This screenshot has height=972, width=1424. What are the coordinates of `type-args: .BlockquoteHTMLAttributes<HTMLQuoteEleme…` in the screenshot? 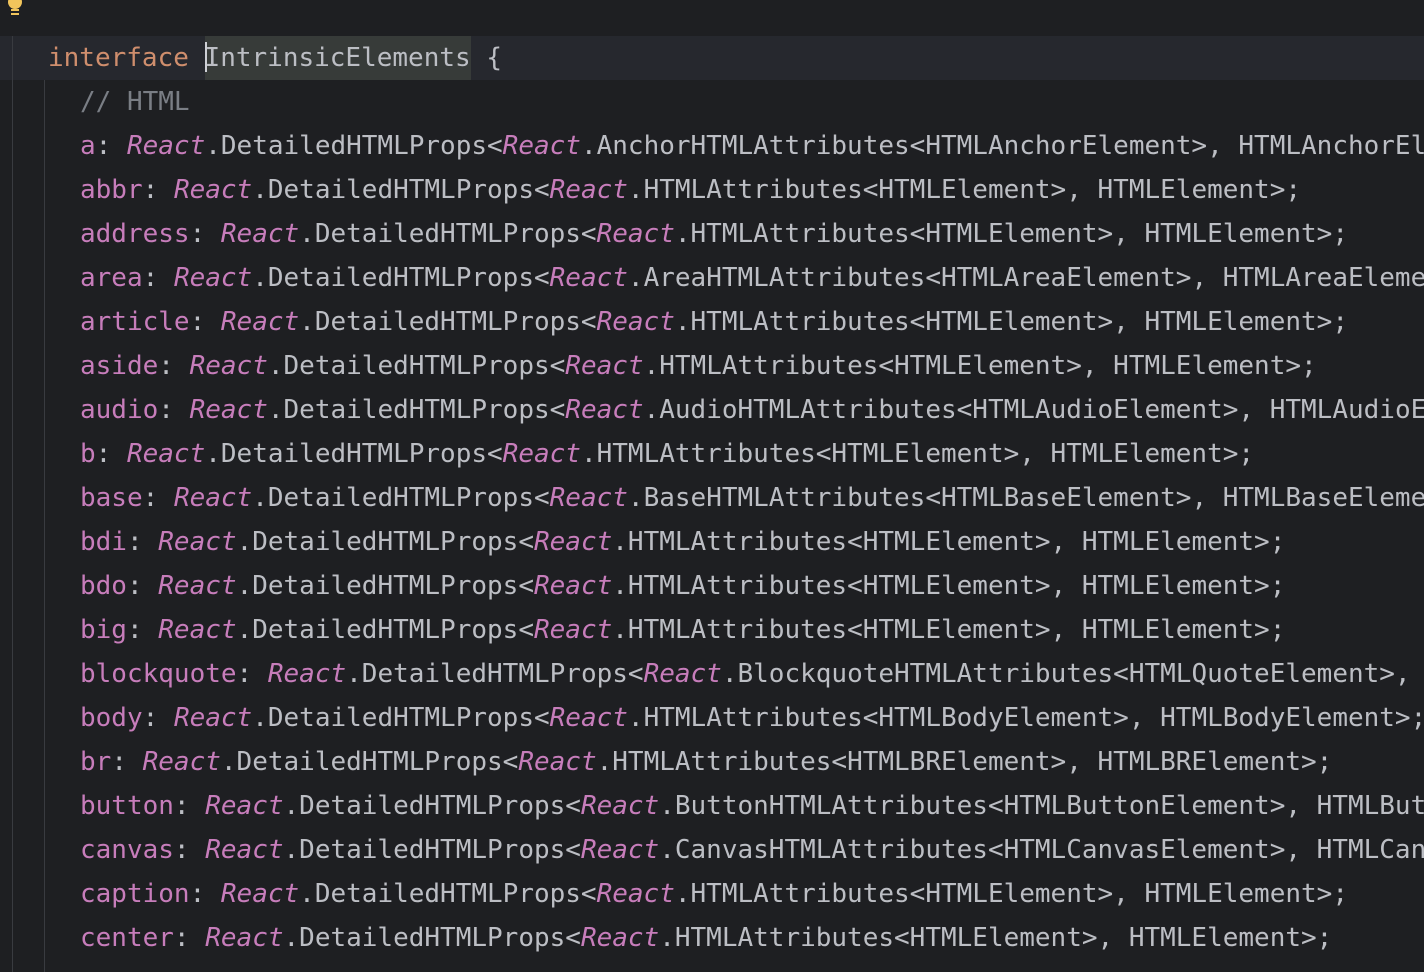 It's located at (1066, 674).